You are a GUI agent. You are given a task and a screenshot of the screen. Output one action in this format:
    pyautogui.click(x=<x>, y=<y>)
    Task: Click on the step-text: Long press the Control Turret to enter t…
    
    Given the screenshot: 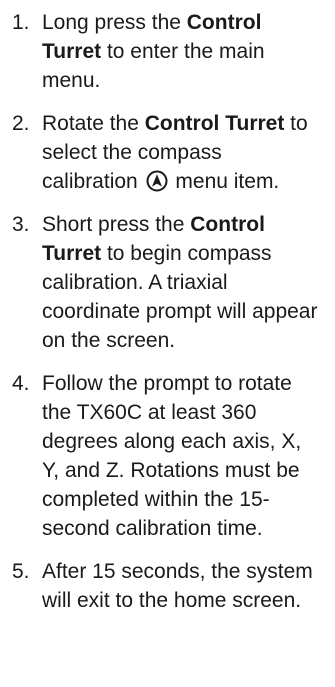 What is the action you would take?
    pyautogui.click(x=181, y=51)
    